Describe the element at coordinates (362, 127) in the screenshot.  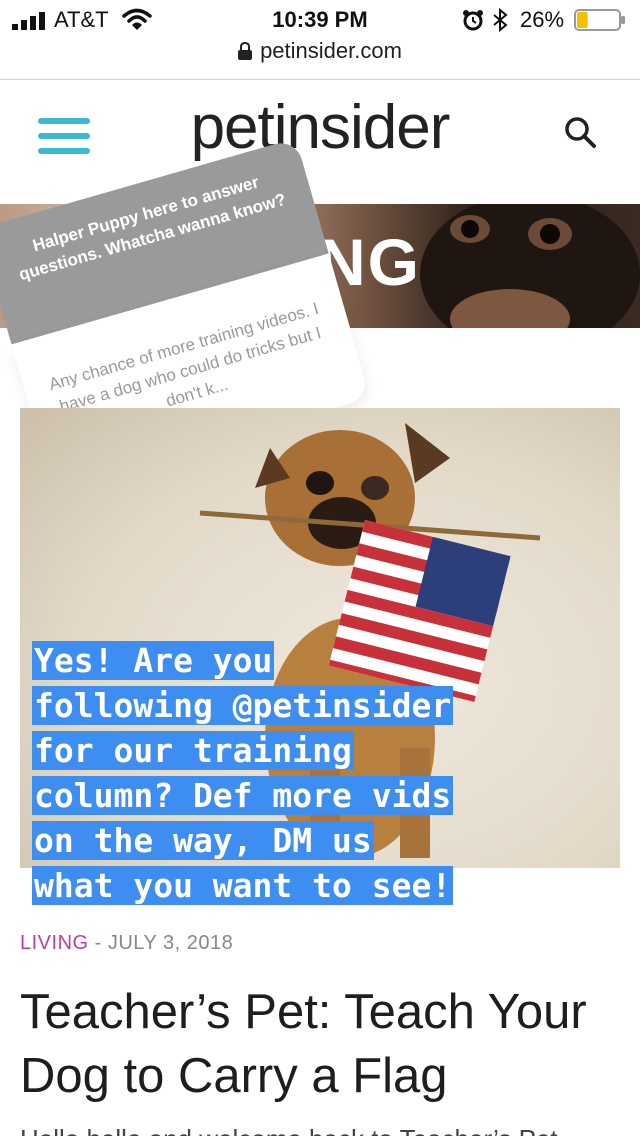
I see `logo-insider: insider` at that location.